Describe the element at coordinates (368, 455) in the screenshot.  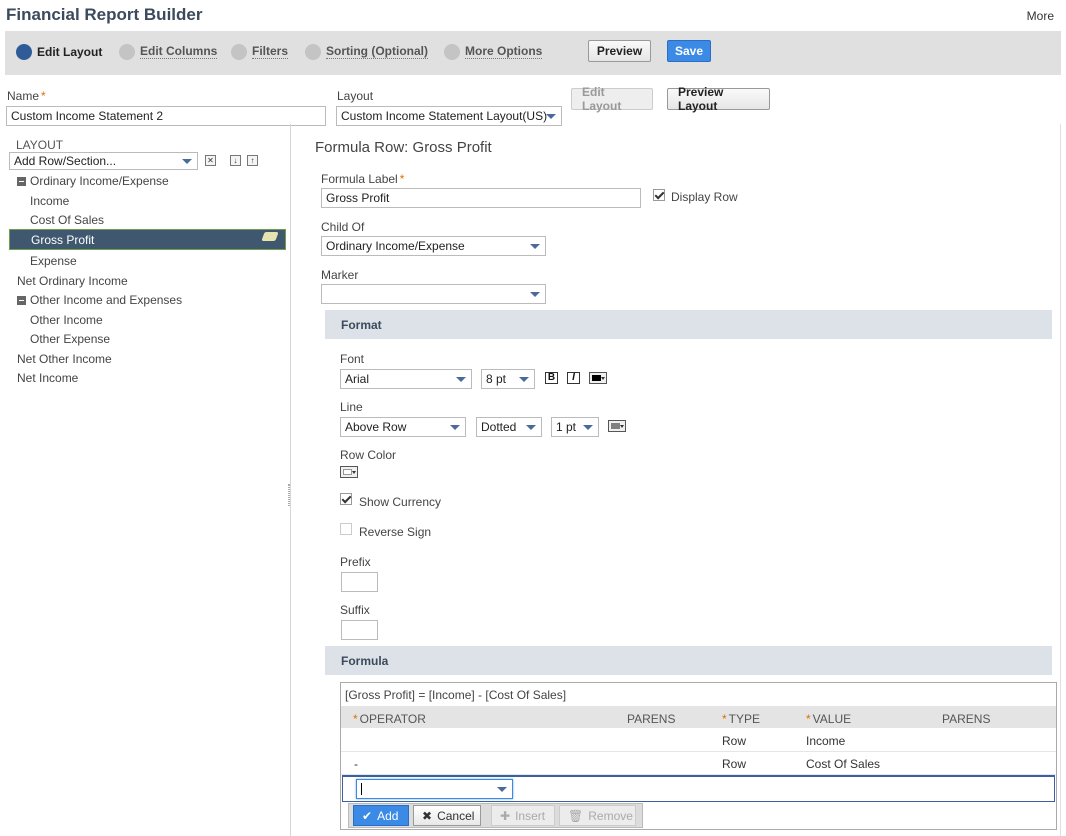
I see `row-color-label: Row Color` at that location.